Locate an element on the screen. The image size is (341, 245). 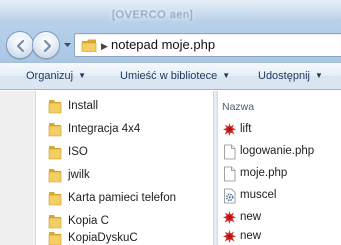
breadcrumb-chevron-icon: ▶ is located at coordinates (104, 46).